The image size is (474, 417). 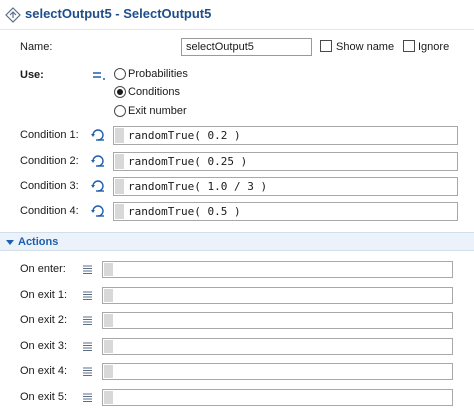 What do you see at coordinates (434, 47) in the screenshot?
I see `ignore-label: Ignore` at bounding box center [434, 47].